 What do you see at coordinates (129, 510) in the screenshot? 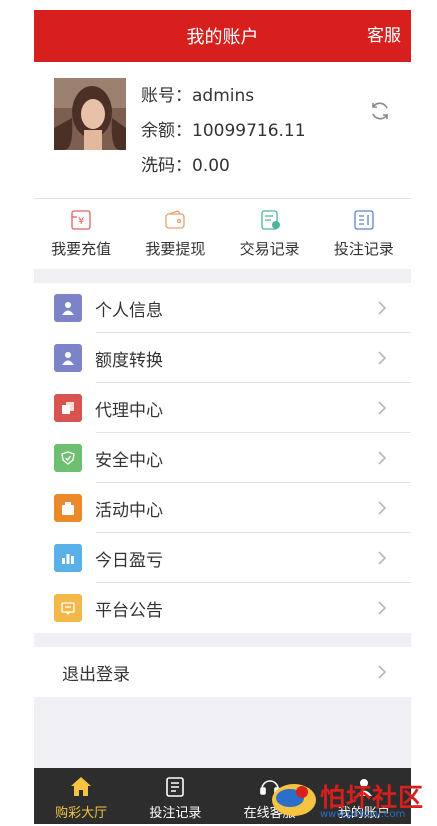
I see `menu-label: 活动中心` at bounding box center [129, 510].